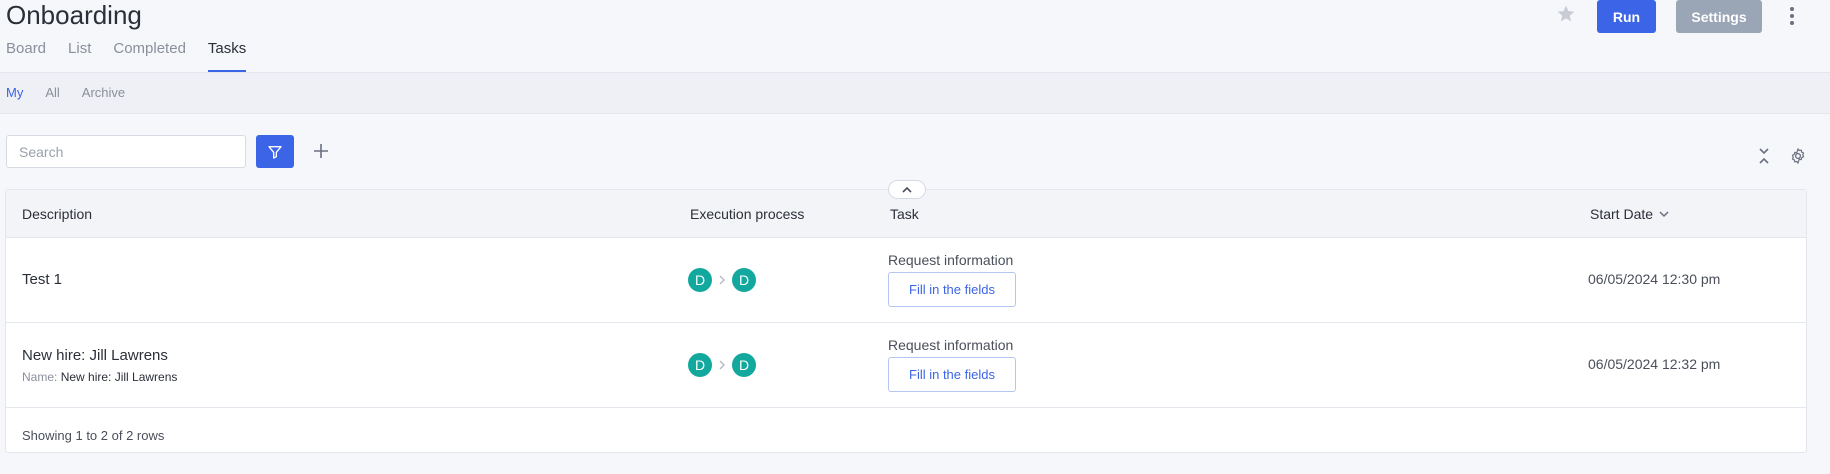  I want to click on collapse-icon, so click(1764, 156).